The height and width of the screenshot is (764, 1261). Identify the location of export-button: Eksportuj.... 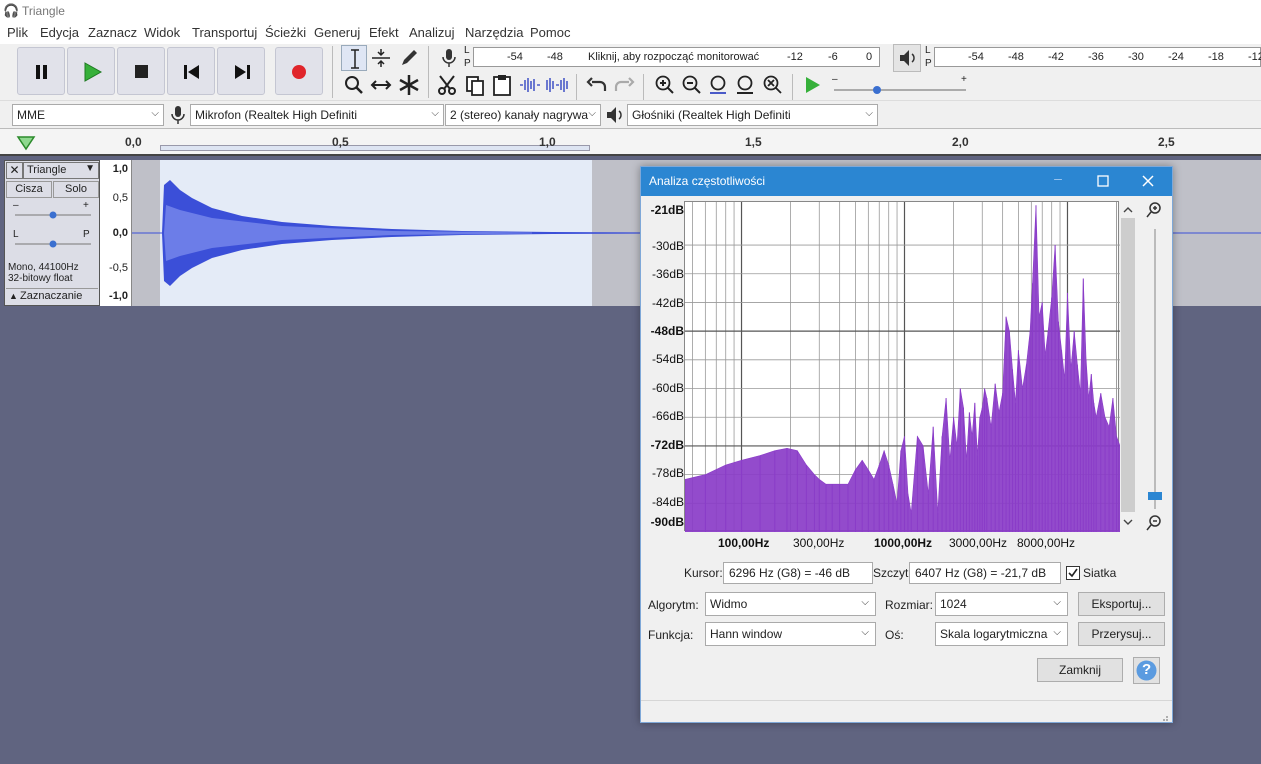
(1121, 604).